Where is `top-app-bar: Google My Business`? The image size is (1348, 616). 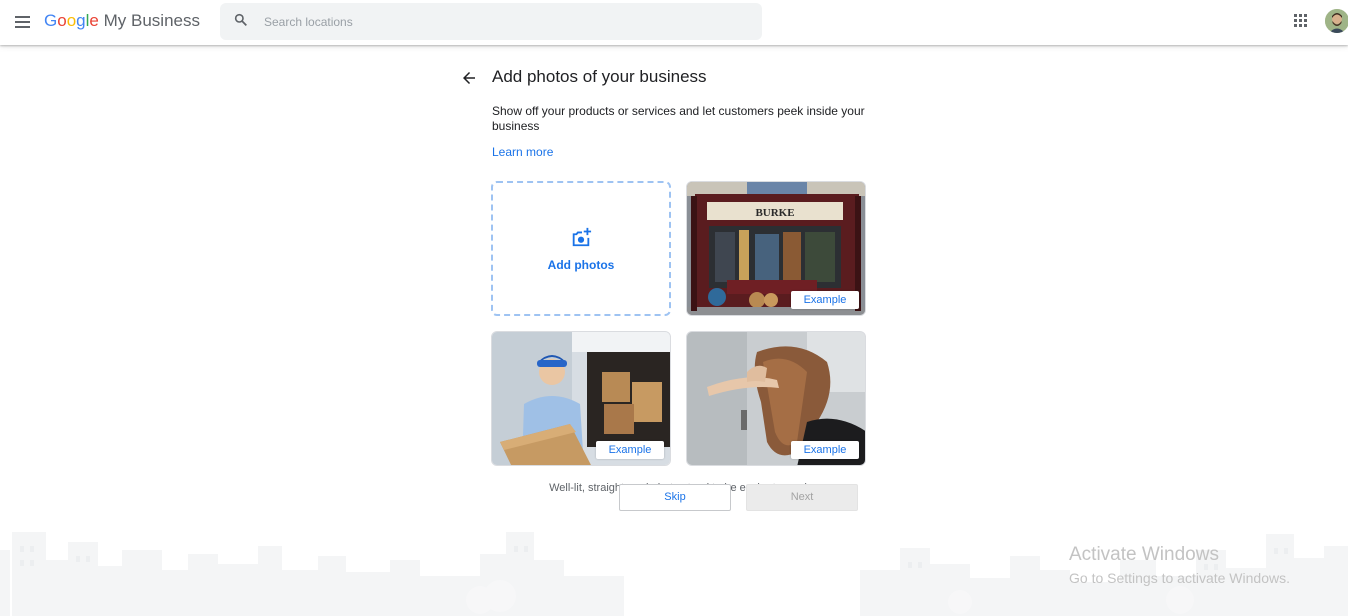
top-app-bar: Google My Business is located at coordinates (674, 22).